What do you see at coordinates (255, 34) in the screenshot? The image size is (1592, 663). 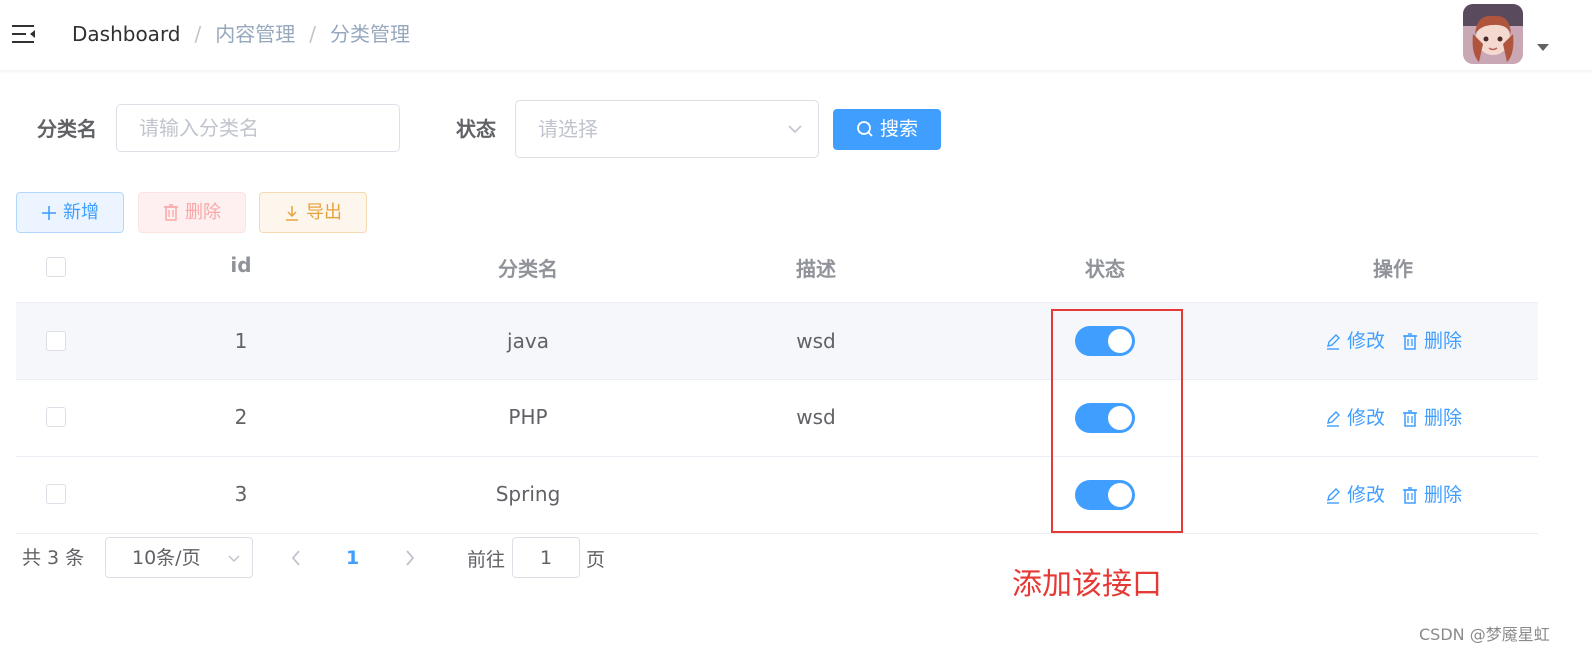 I see `breadcrumb-content-management: 内容管理` at bounding box center [255, 34].